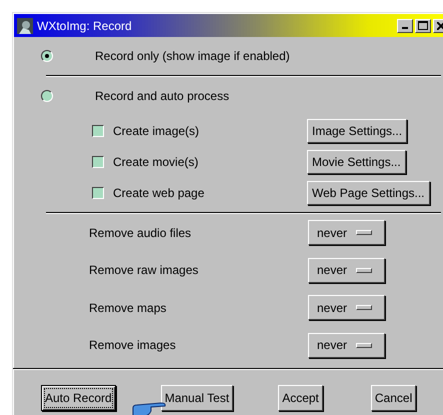  Describe the element at coordinates (300, 398) in the screenshot. I see `dialog-button: Accept` at that location.